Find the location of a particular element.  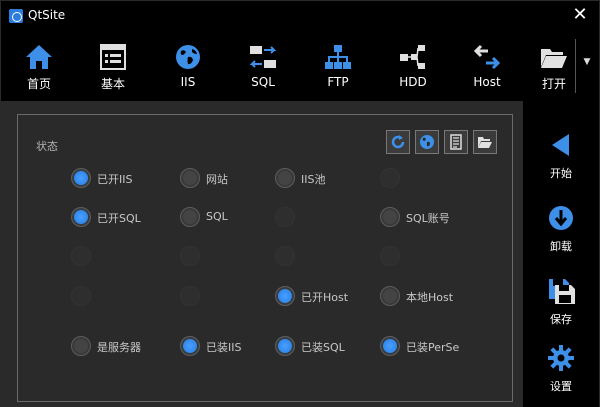

download-icon is located at coordinates (561, 218).